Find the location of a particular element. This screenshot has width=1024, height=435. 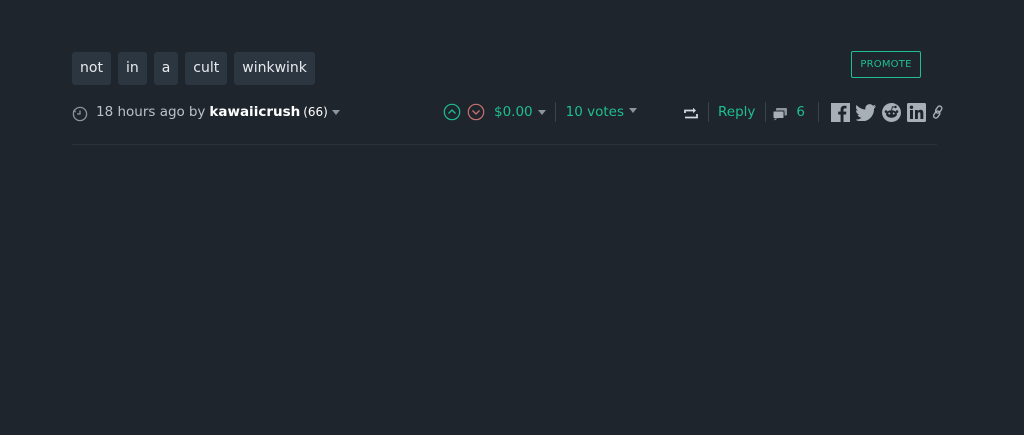

post-time: 18 hours ago is located at coordinates (140, 112).